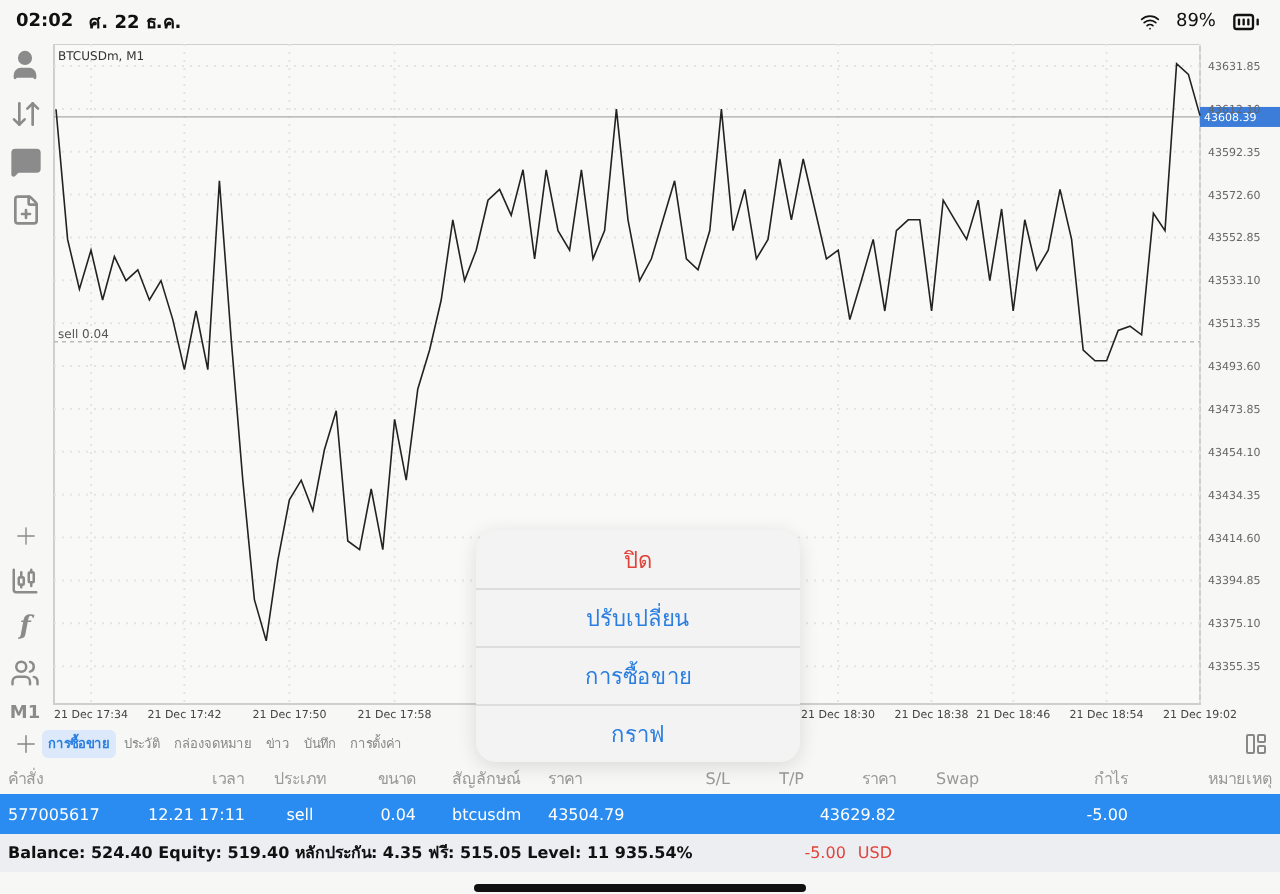 The image size is (1280, 894). Describe the element at coordinates (26, 779) in the screenshot. I see `column-header: คำสั่ง` at that location.